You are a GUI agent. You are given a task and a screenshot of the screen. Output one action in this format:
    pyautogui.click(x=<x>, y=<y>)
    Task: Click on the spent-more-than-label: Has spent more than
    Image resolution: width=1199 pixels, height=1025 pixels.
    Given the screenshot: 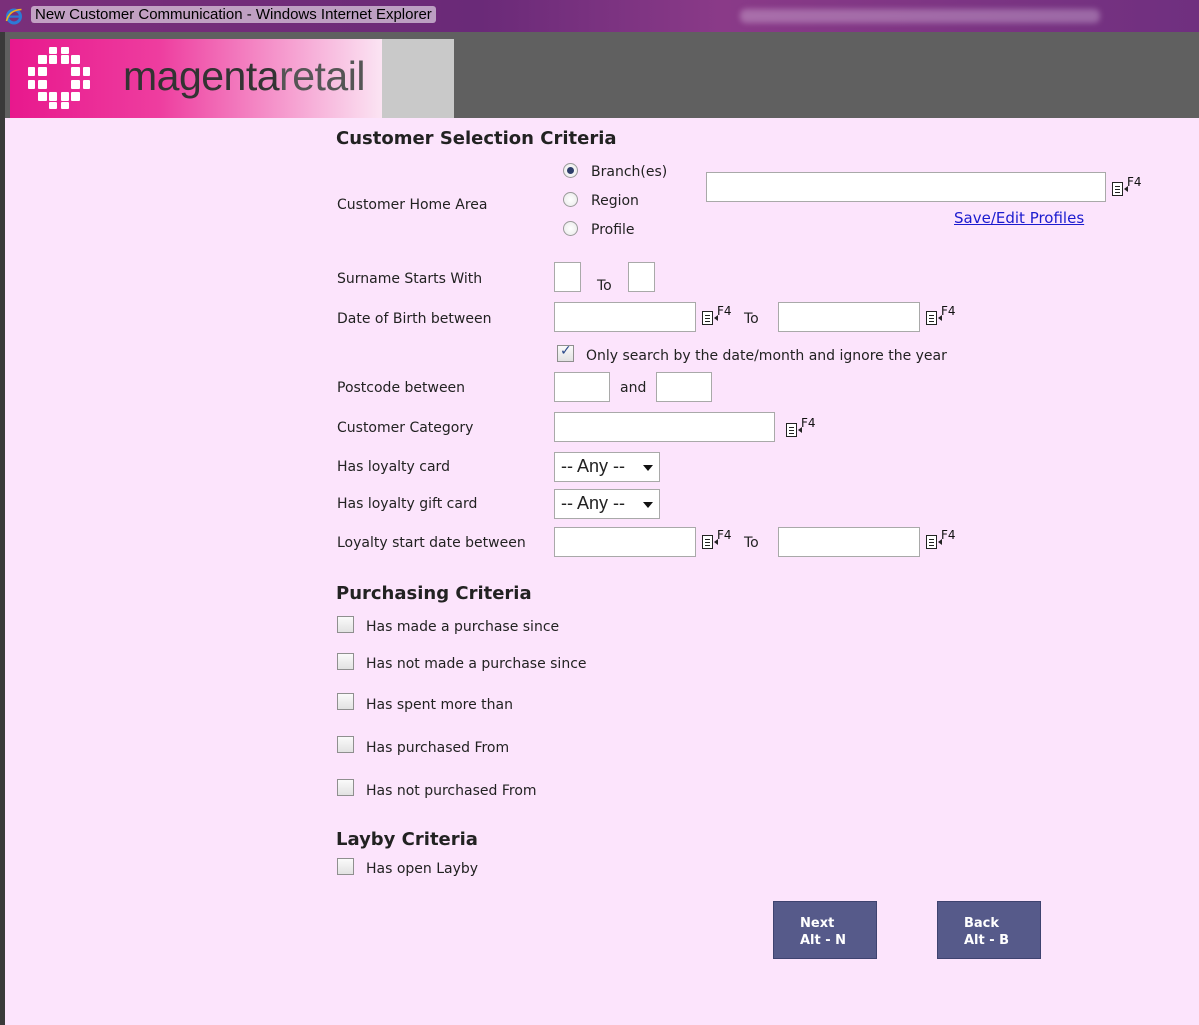 What is the action you would take?
    pyautogui.click(x=439, y=705)
    